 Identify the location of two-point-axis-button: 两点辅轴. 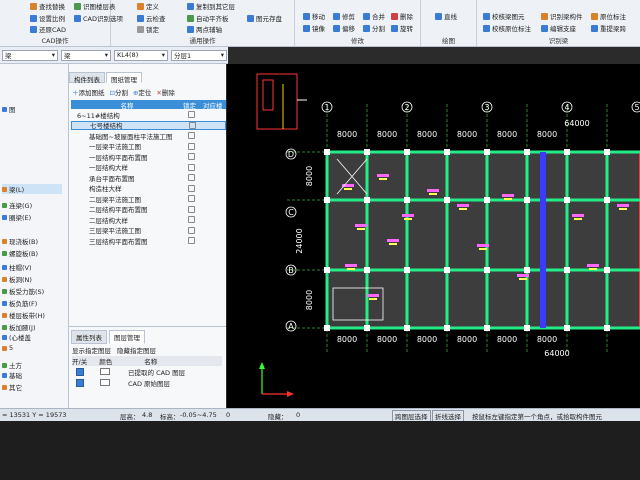
(204, 29).